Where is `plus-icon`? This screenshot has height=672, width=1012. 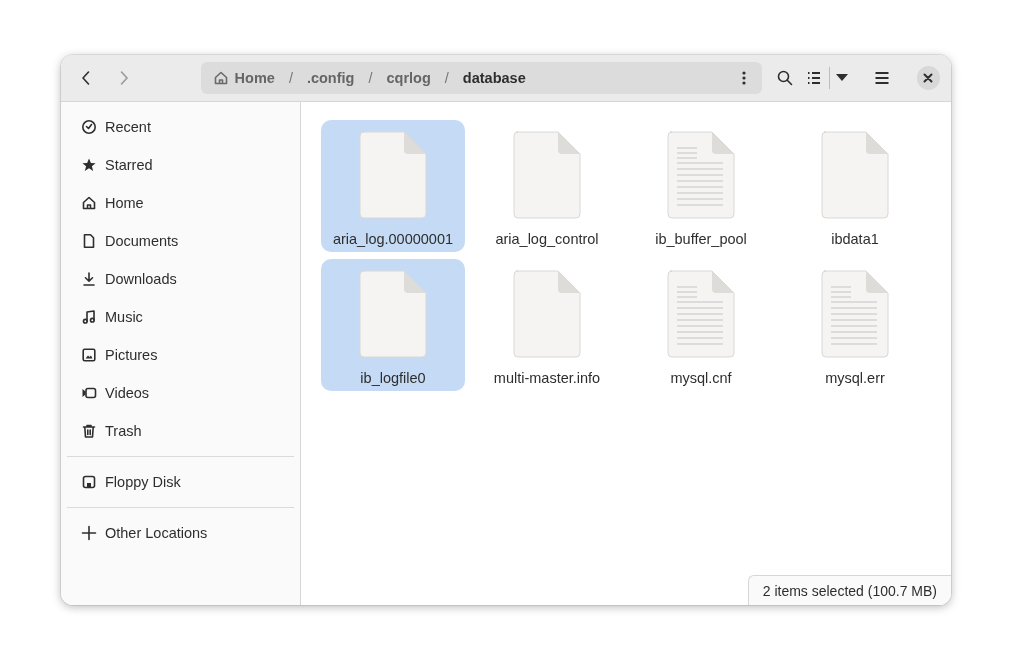 plus-icon is located at coordinates (89, 533).